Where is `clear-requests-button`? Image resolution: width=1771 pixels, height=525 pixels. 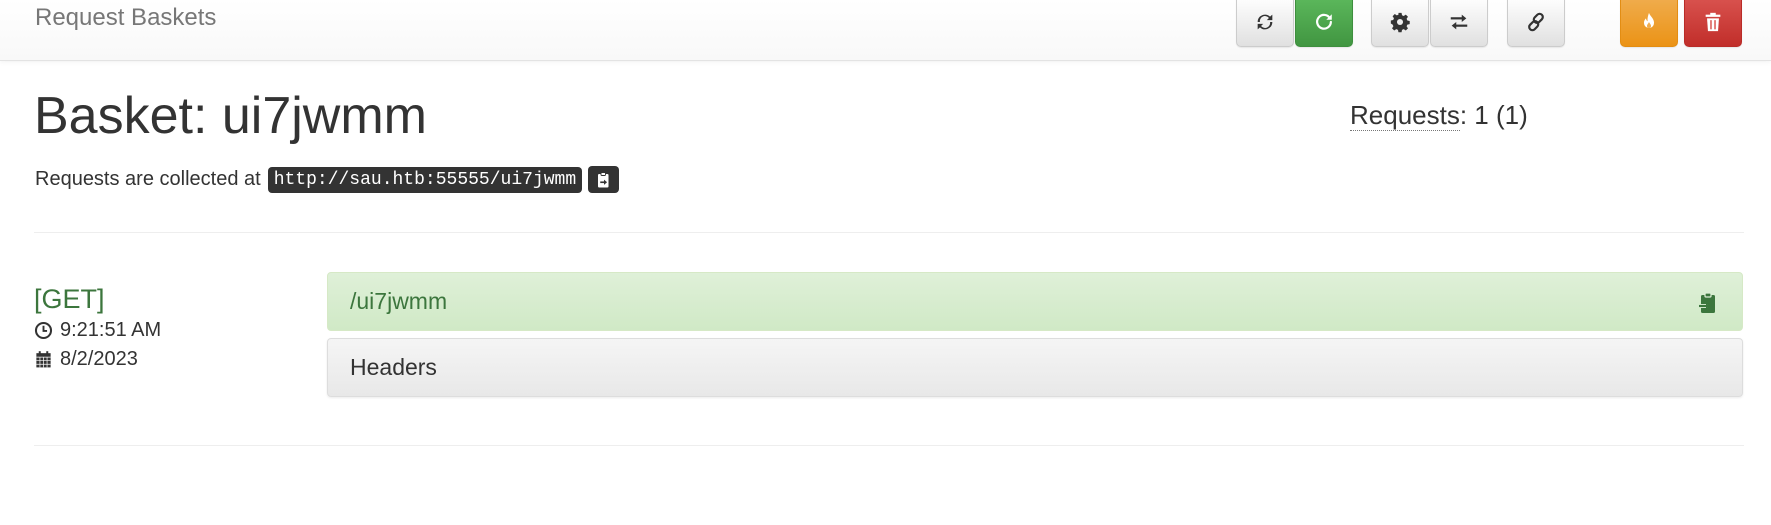
clear-requests-button is located at coordinates (1649, 23).